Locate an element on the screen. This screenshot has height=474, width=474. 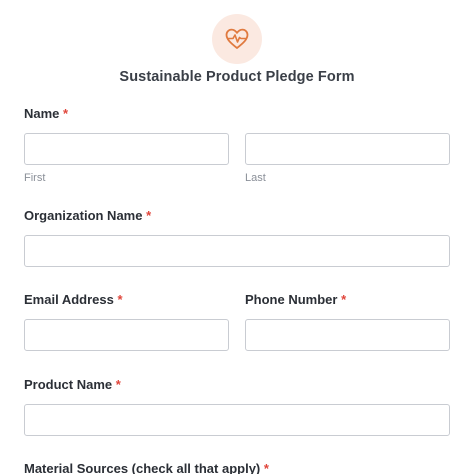
organization-label: Organization Name * is located at coordinates (87, 215).